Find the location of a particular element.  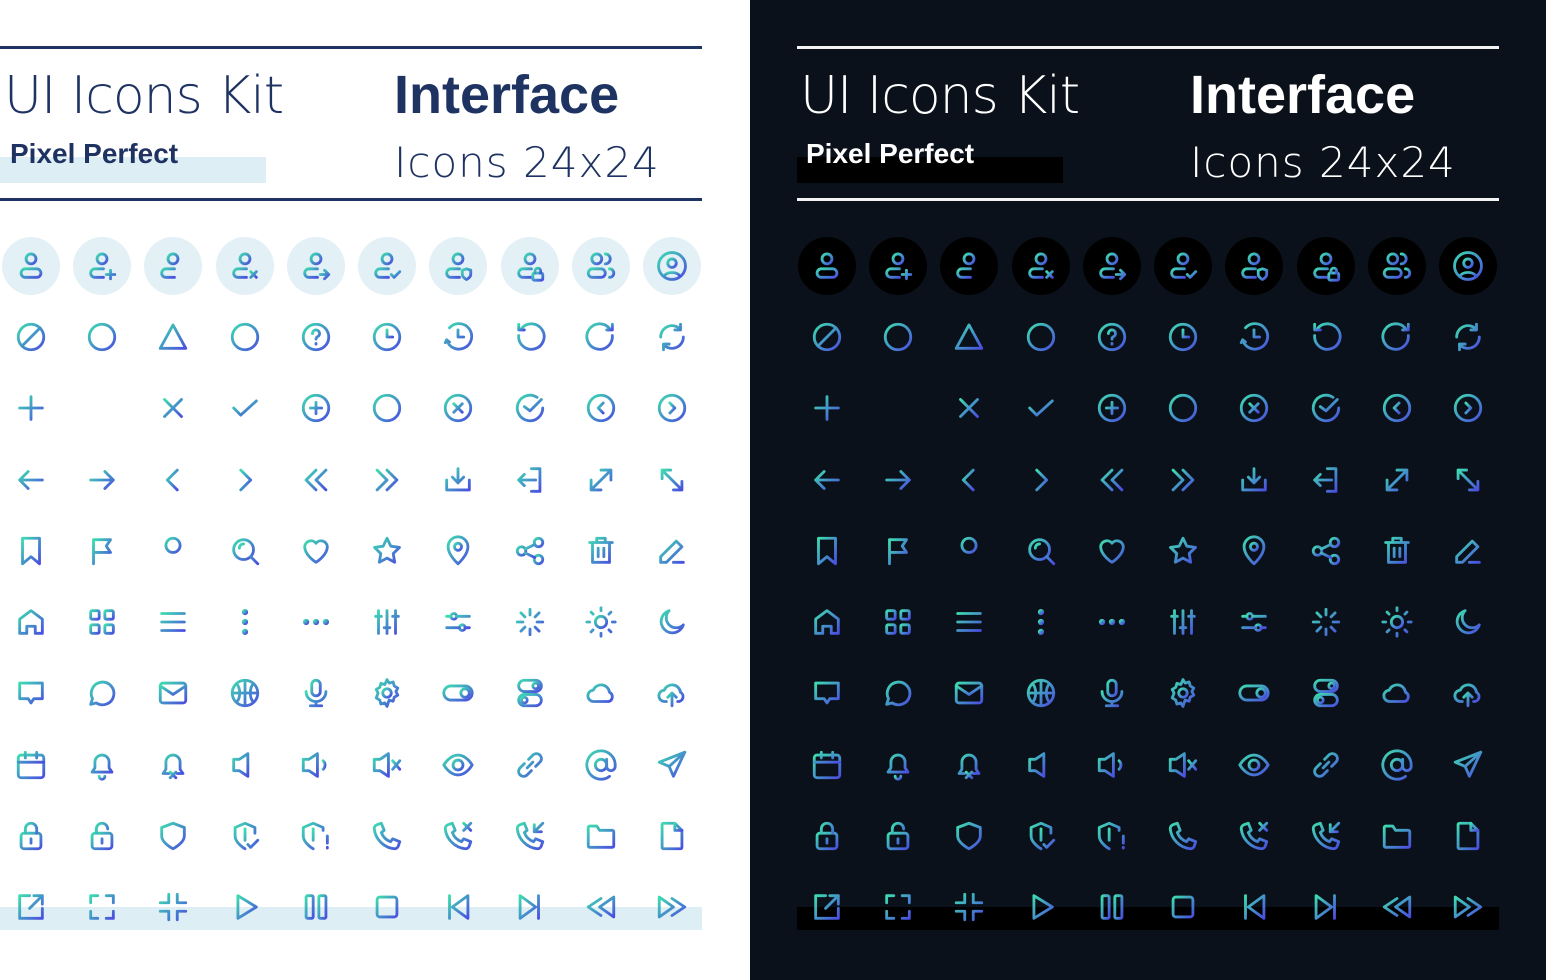

pause-icon is located at coordinates (1112, 907).